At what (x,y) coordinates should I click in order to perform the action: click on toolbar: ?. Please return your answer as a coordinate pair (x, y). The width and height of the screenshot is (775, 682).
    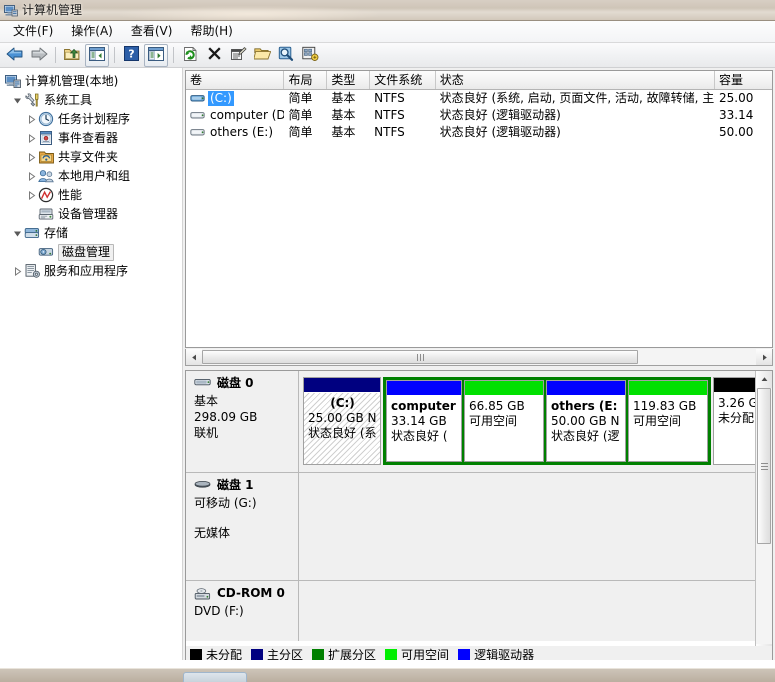
    Looking at the image, I should click on (387, 55).